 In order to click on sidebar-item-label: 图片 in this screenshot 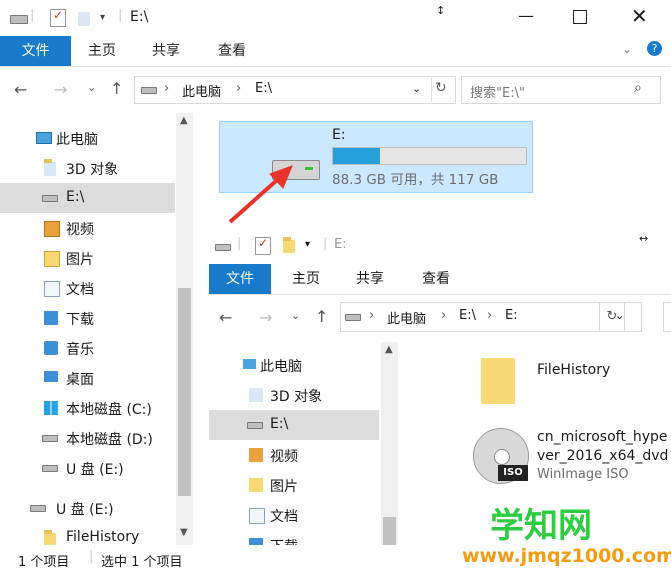, I will do `click(284, 487)`.